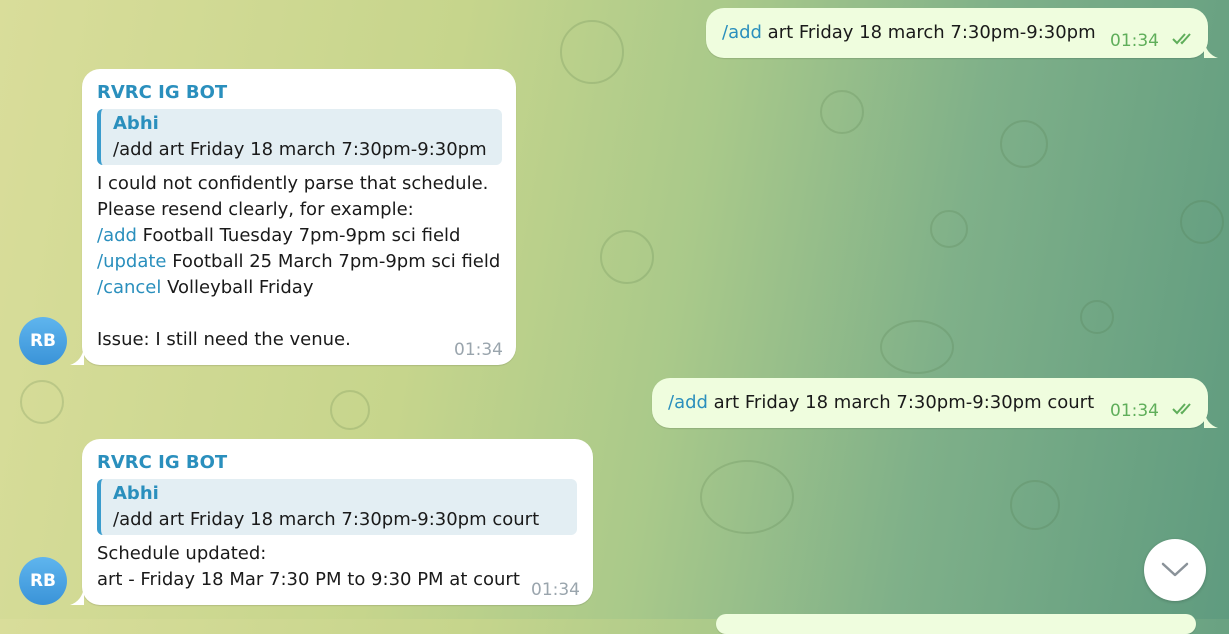  I want to click on example-text: Football 25 March 7pm-9pm sci field, so click(333, 261).